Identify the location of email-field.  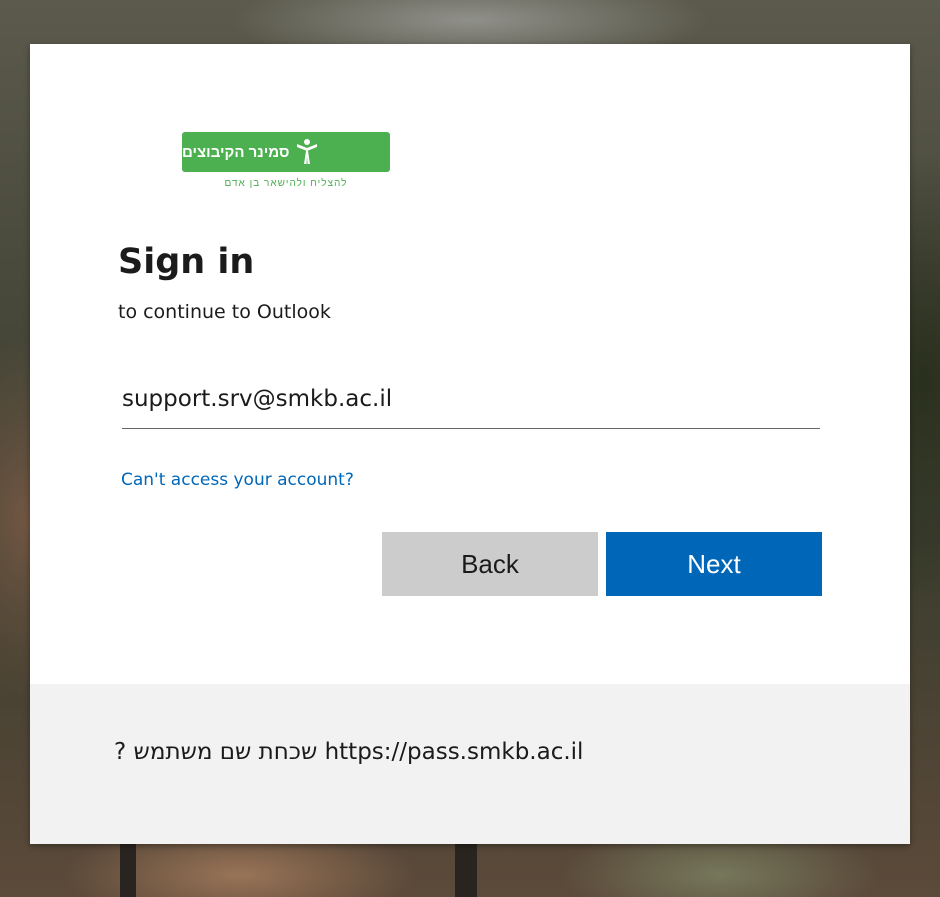
(471, 399).